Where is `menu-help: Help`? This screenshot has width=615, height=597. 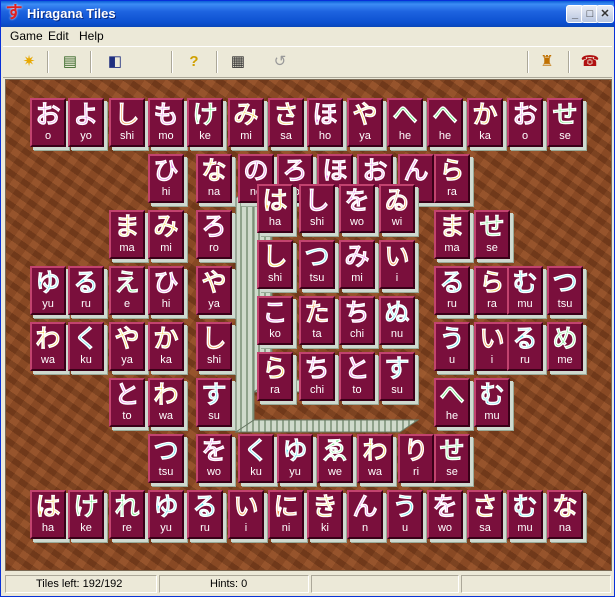 menu-help: Help is located at coordinates (91, 36).